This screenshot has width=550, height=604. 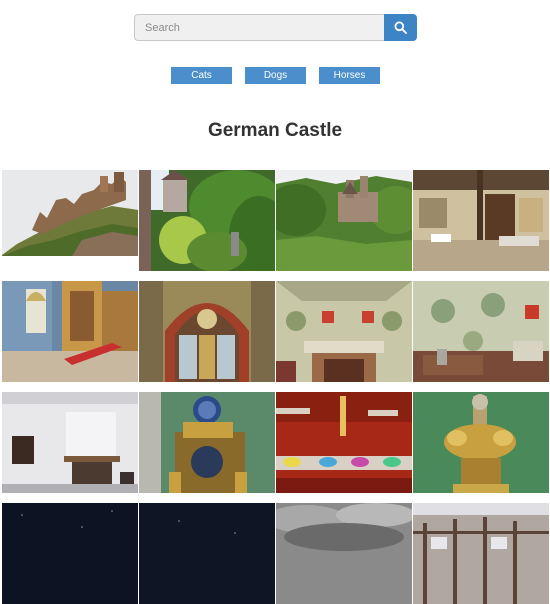 What do you see at coordinates (344, 442) in the screenshot?
I see `treasury-display-photo` at bounding box center [344, 442].